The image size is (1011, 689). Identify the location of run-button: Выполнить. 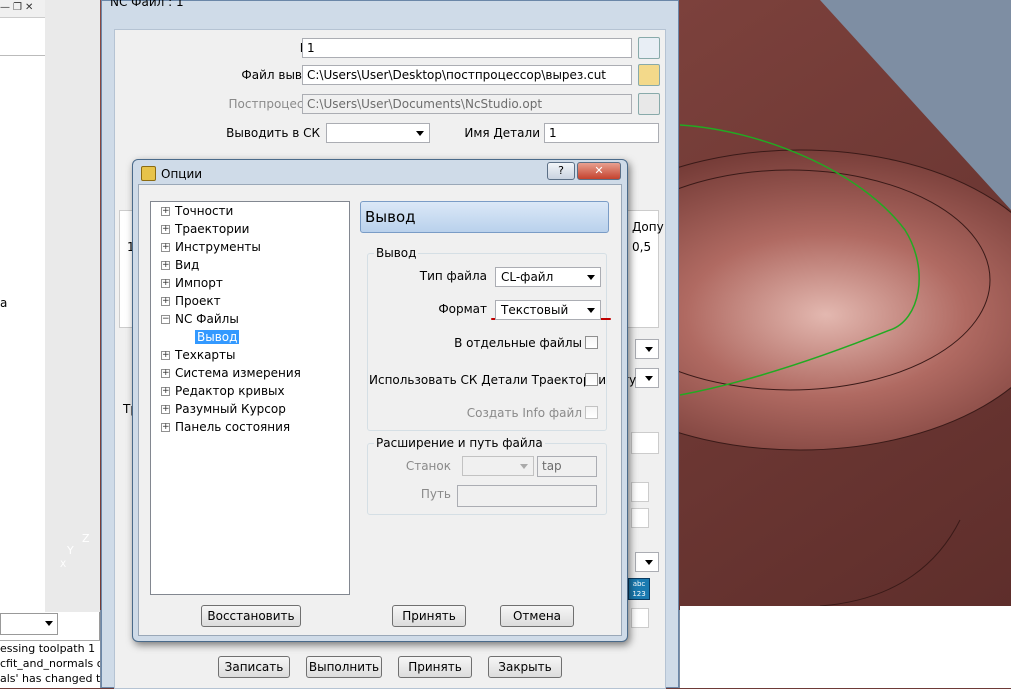
(344, 667).